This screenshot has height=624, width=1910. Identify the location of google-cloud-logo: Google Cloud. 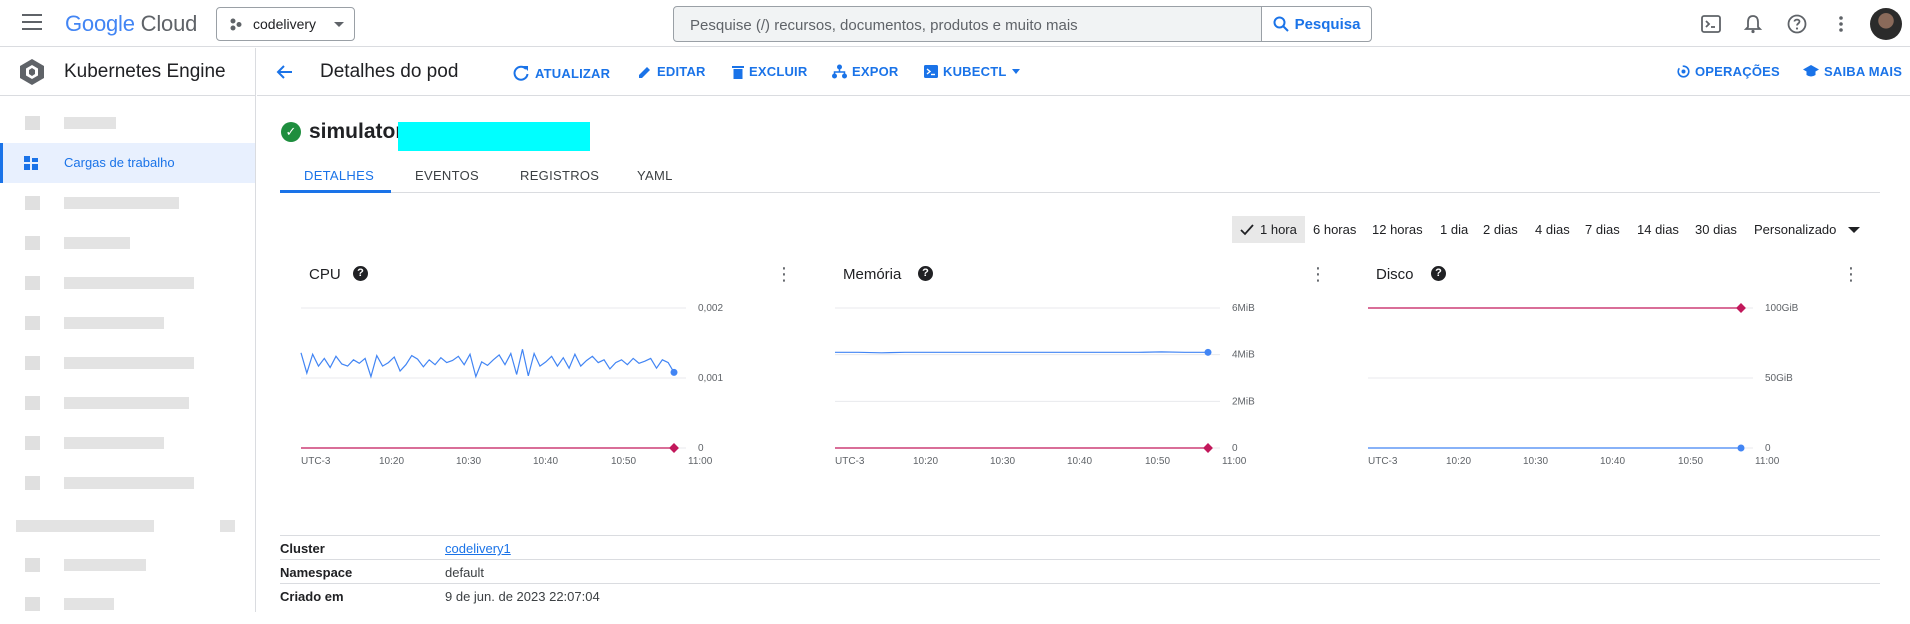
(131, 24).